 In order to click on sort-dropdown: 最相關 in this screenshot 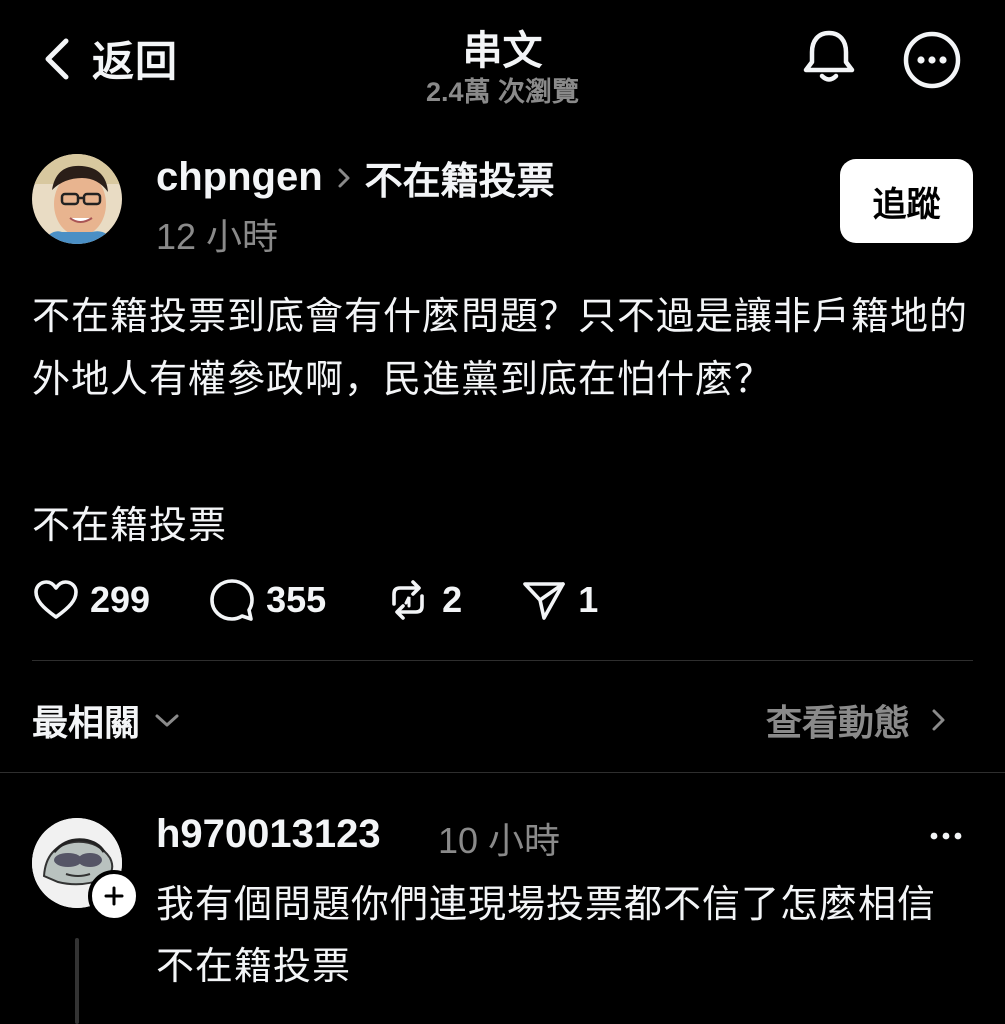, I will do `click(107, 720)`.